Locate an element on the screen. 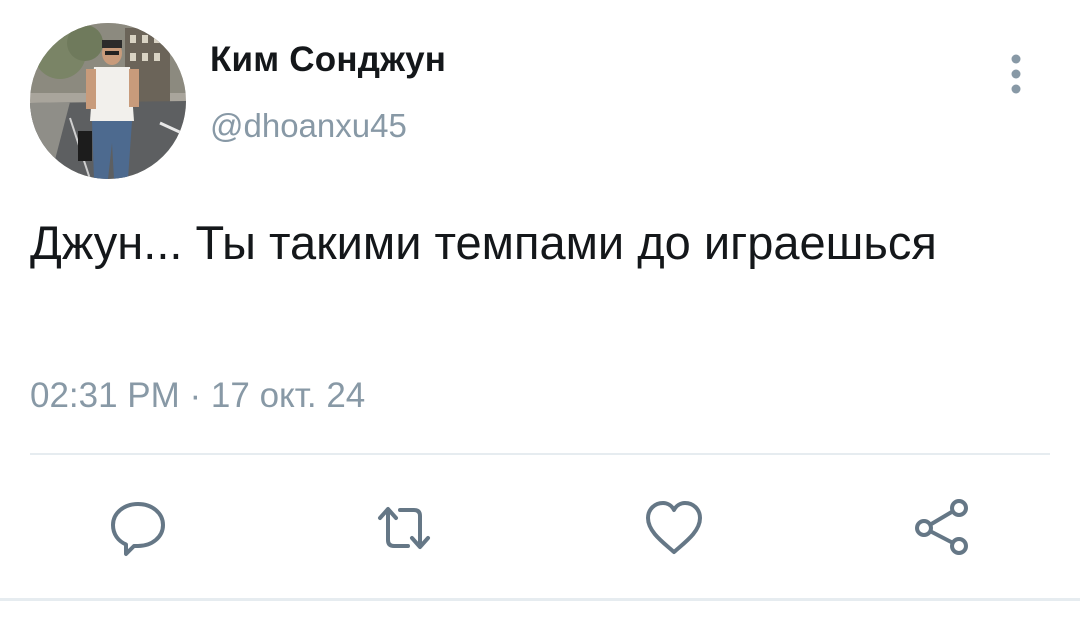 Image resolution: width=1080 pixels, height=618 pixels. share-button is located at coordinates (942, 528).